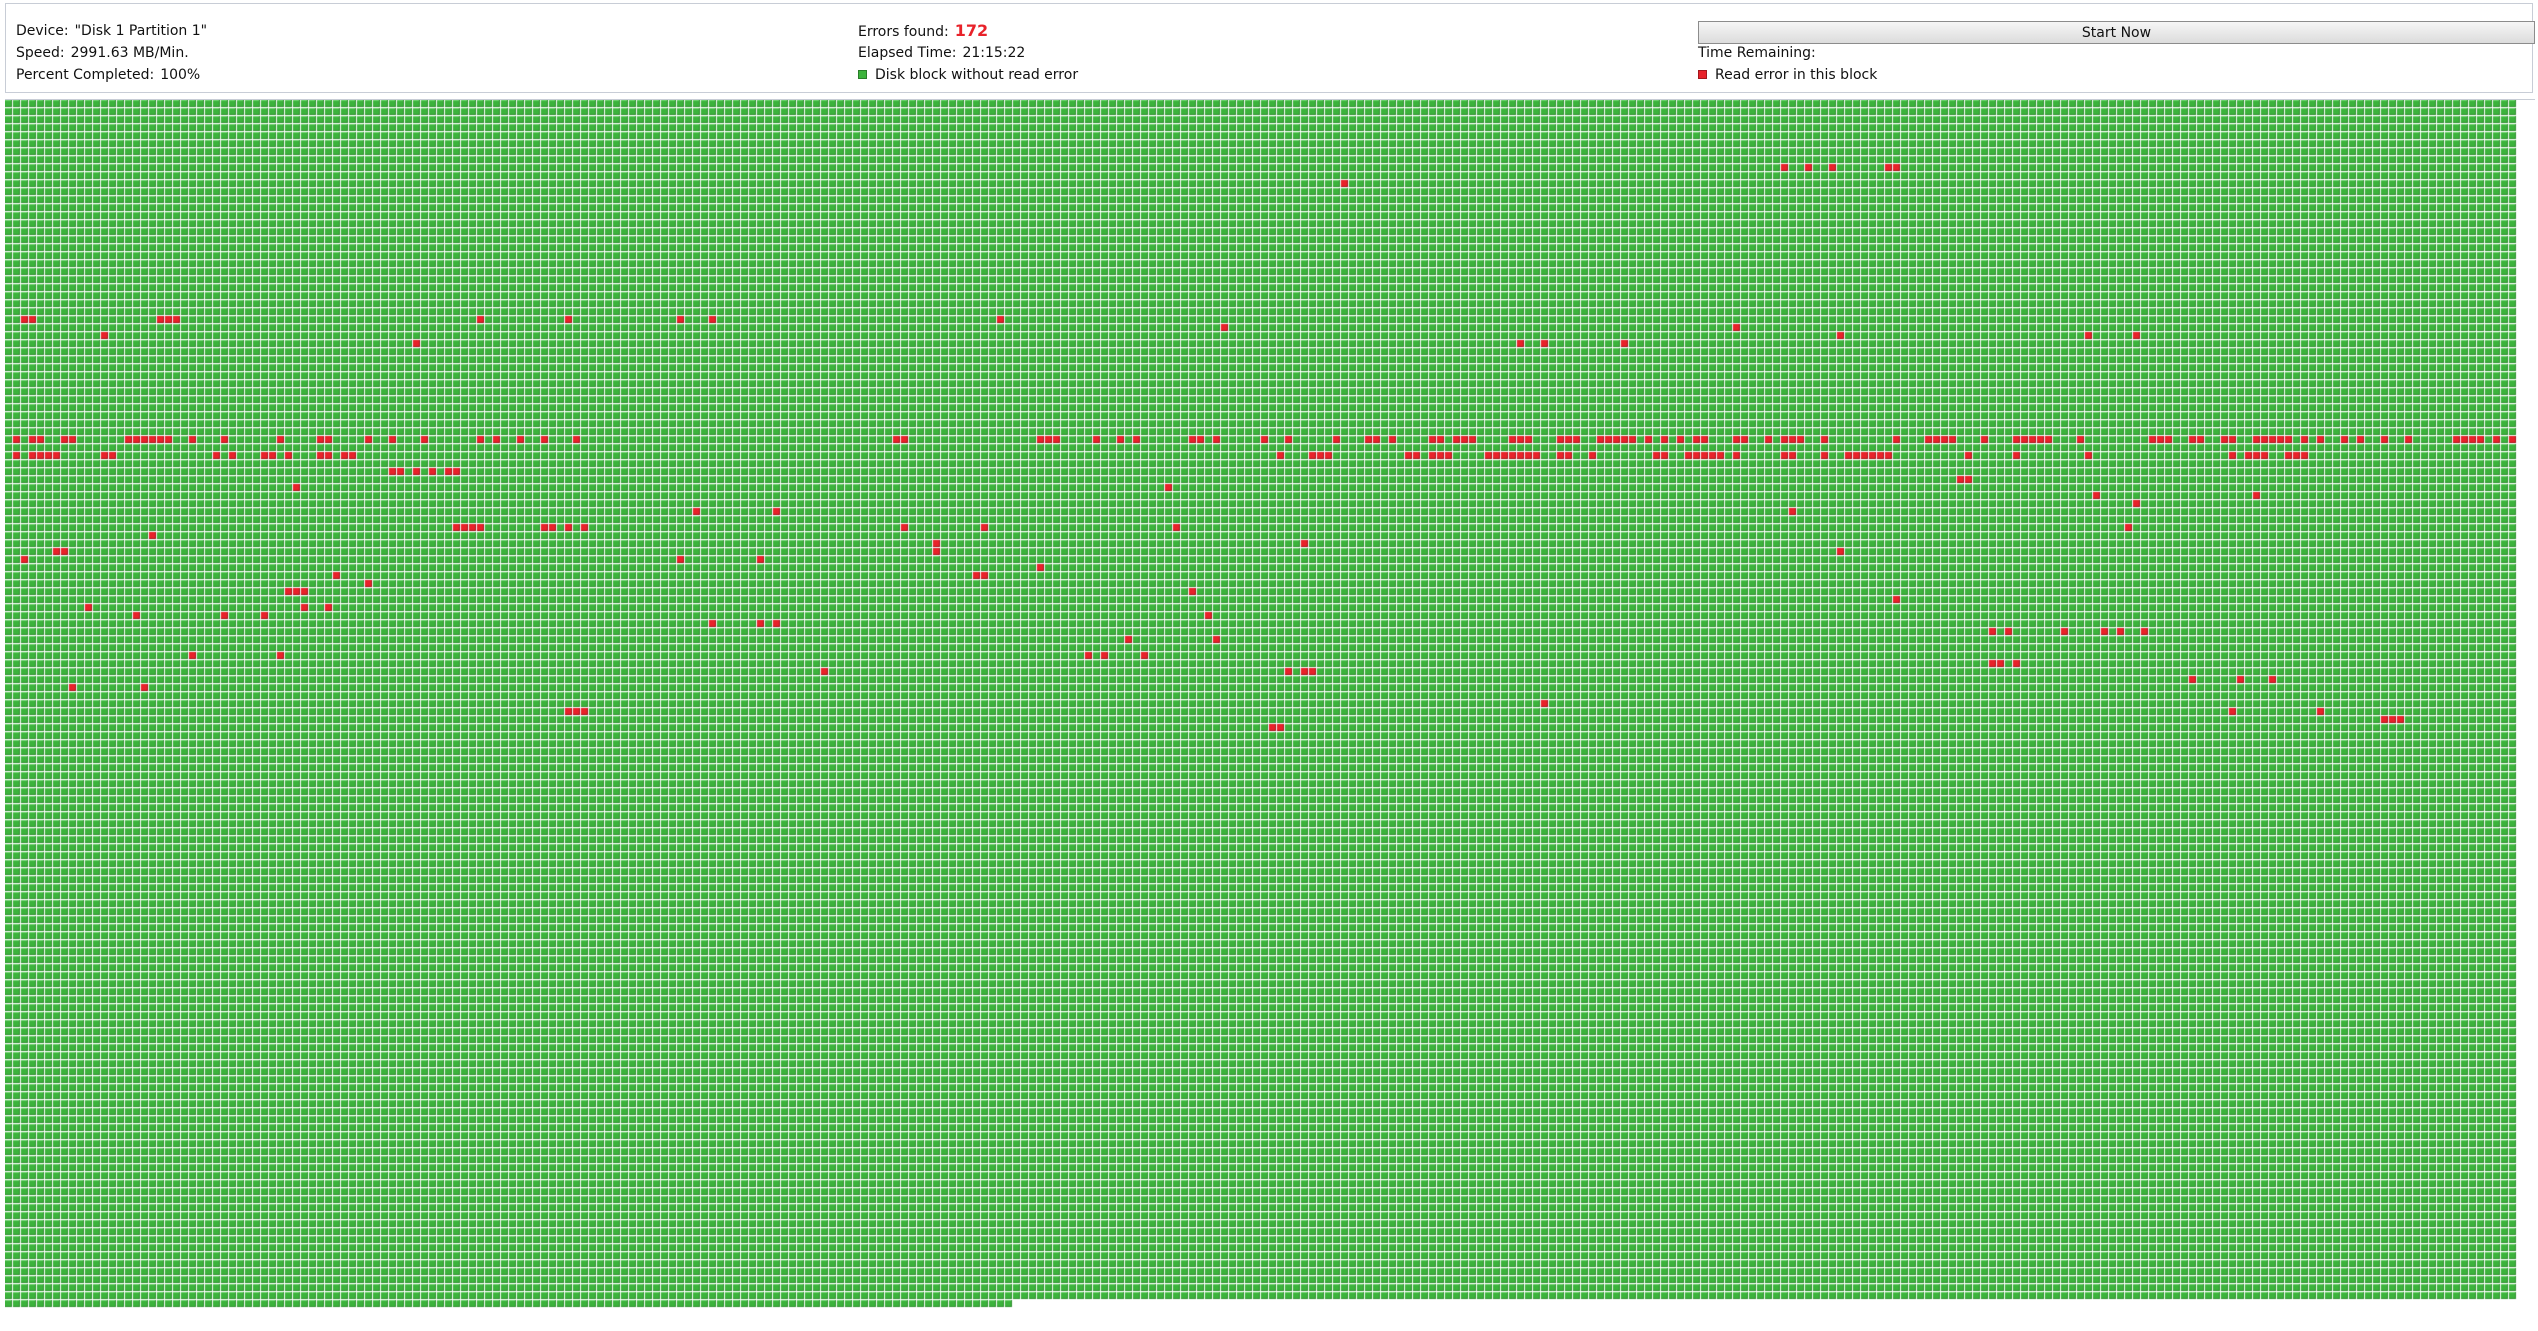 Image resolution: width=2538 pixels, height=1331 pixels. I want to click on elapsed-label: Elapsed Time:, so click(907, 53).